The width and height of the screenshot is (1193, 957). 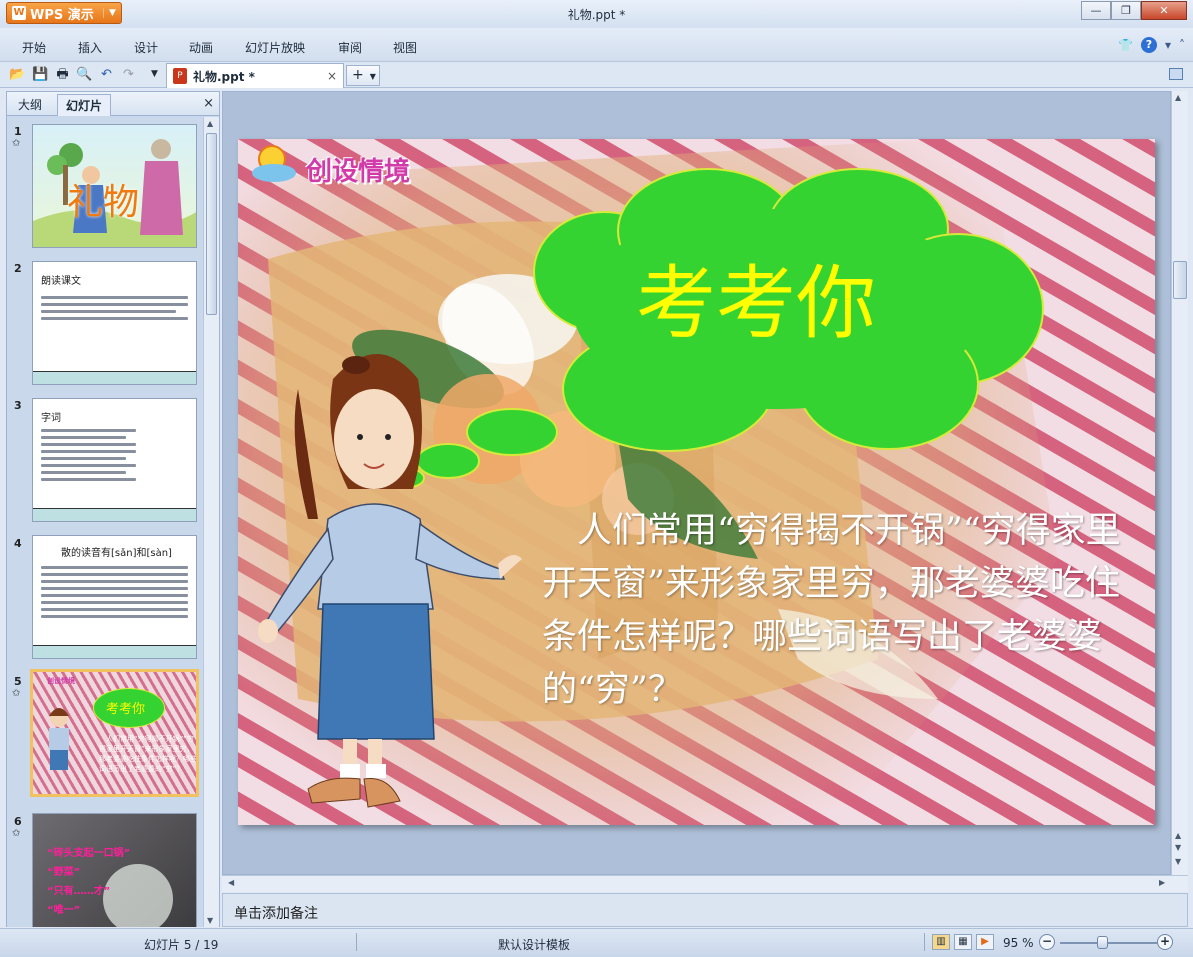 I want to click on slide-3-title: 字词, so click(x=51, y=418).